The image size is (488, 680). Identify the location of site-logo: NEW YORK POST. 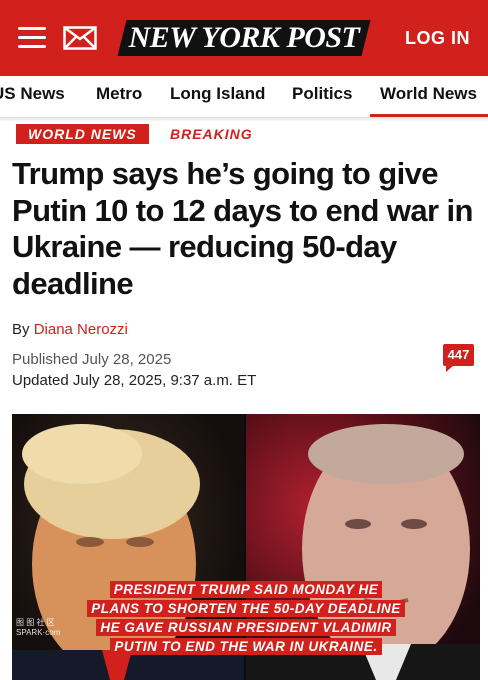
(244, 37).